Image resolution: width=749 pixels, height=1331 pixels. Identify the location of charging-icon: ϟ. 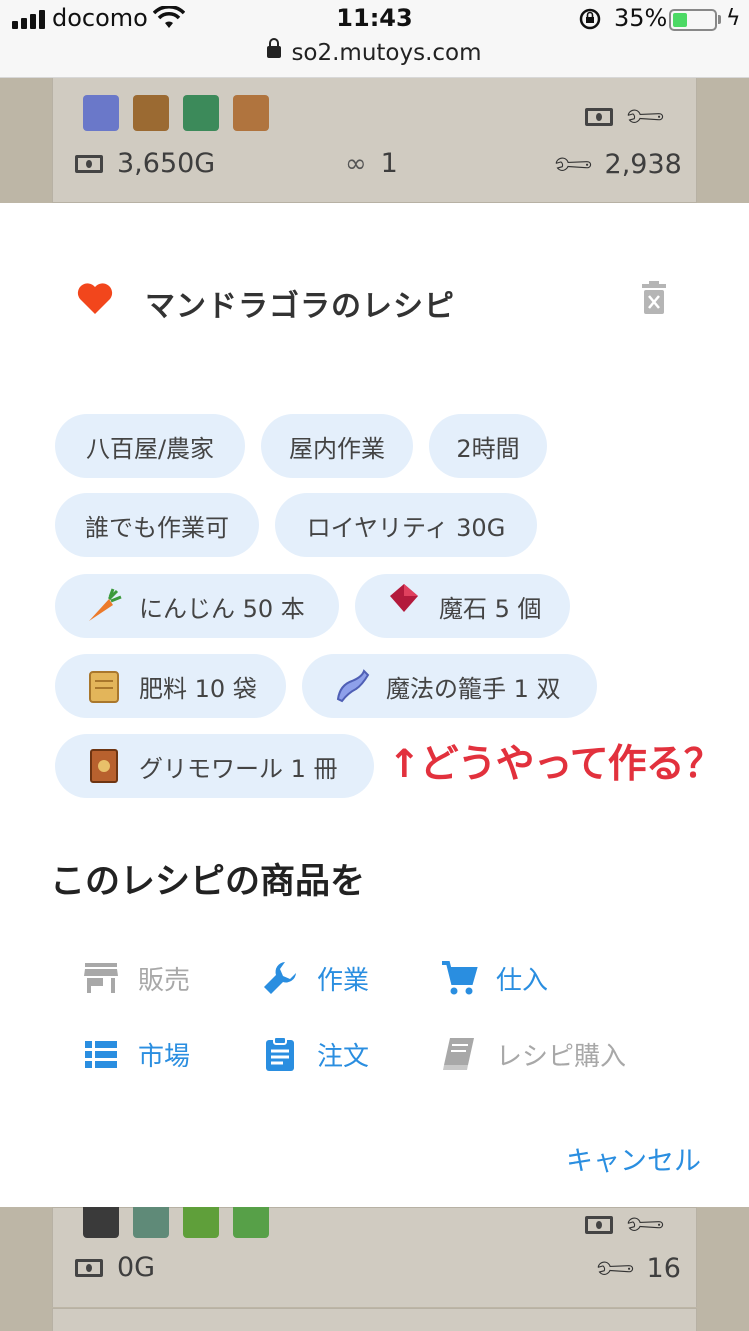
(733, 18).